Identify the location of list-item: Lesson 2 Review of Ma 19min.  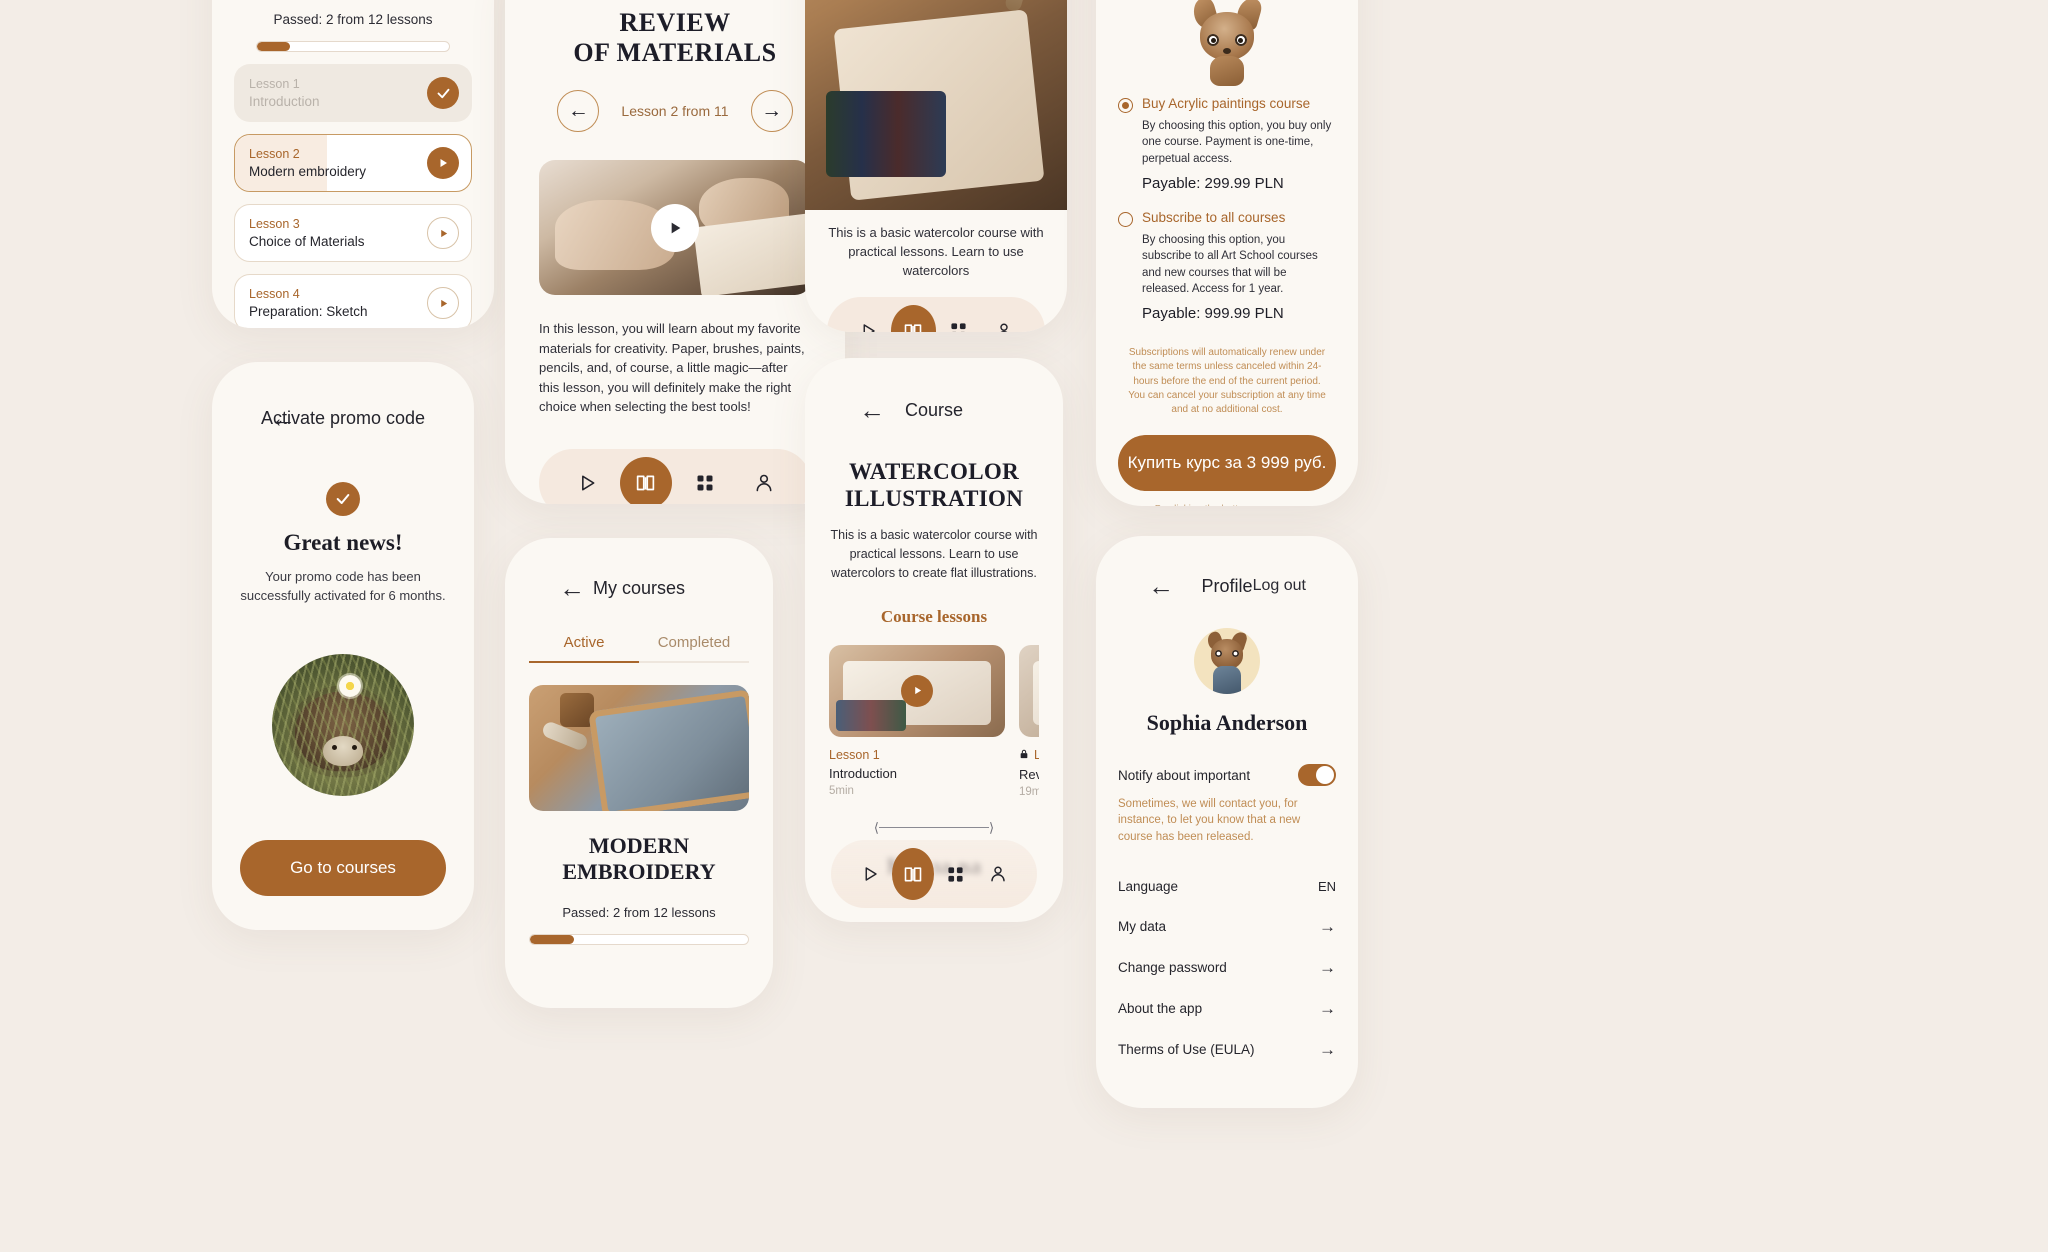
(1029, 721).